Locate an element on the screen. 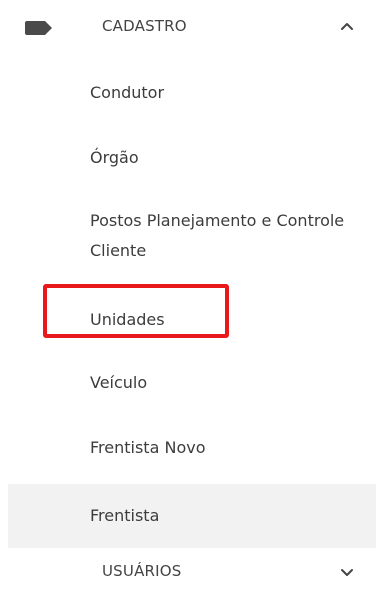  menu-item-frentista-novo: Frentista Novo is located at coordinates (192, 449).